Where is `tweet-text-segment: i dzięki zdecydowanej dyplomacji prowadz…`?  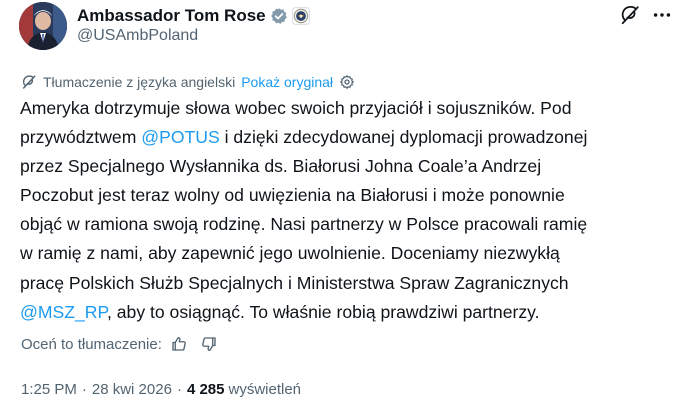 tweet-text-segment: i dzięki zdecydowanej dyplomacji prowadz… is located at coordinates (403, 137).